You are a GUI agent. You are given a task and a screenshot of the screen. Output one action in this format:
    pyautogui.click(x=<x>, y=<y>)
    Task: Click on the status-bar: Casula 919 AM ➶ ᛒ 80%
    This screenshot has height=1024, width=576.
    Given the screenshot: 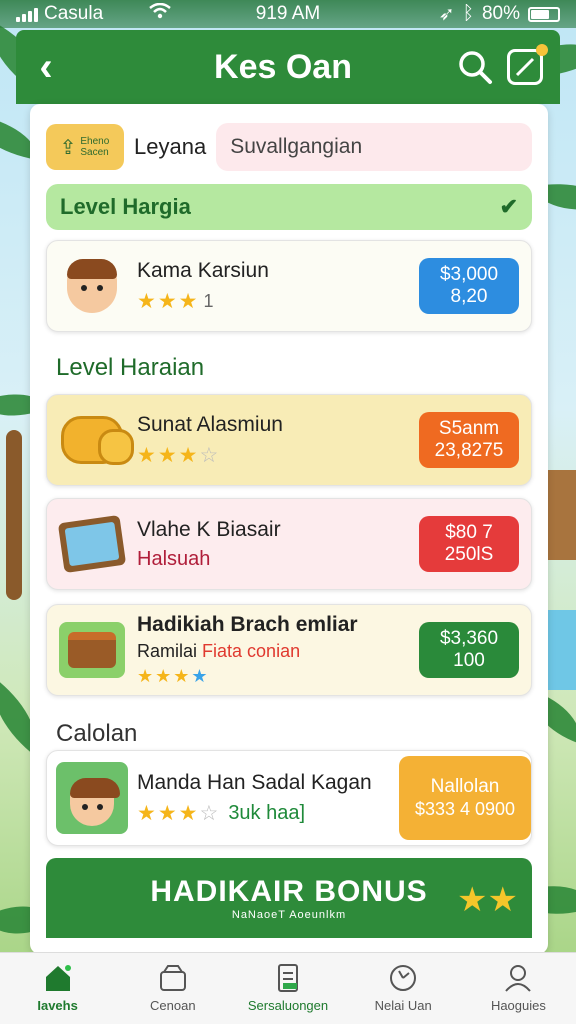 What is the action you would take?
    pyautogui.click(x=288, y=14)
    